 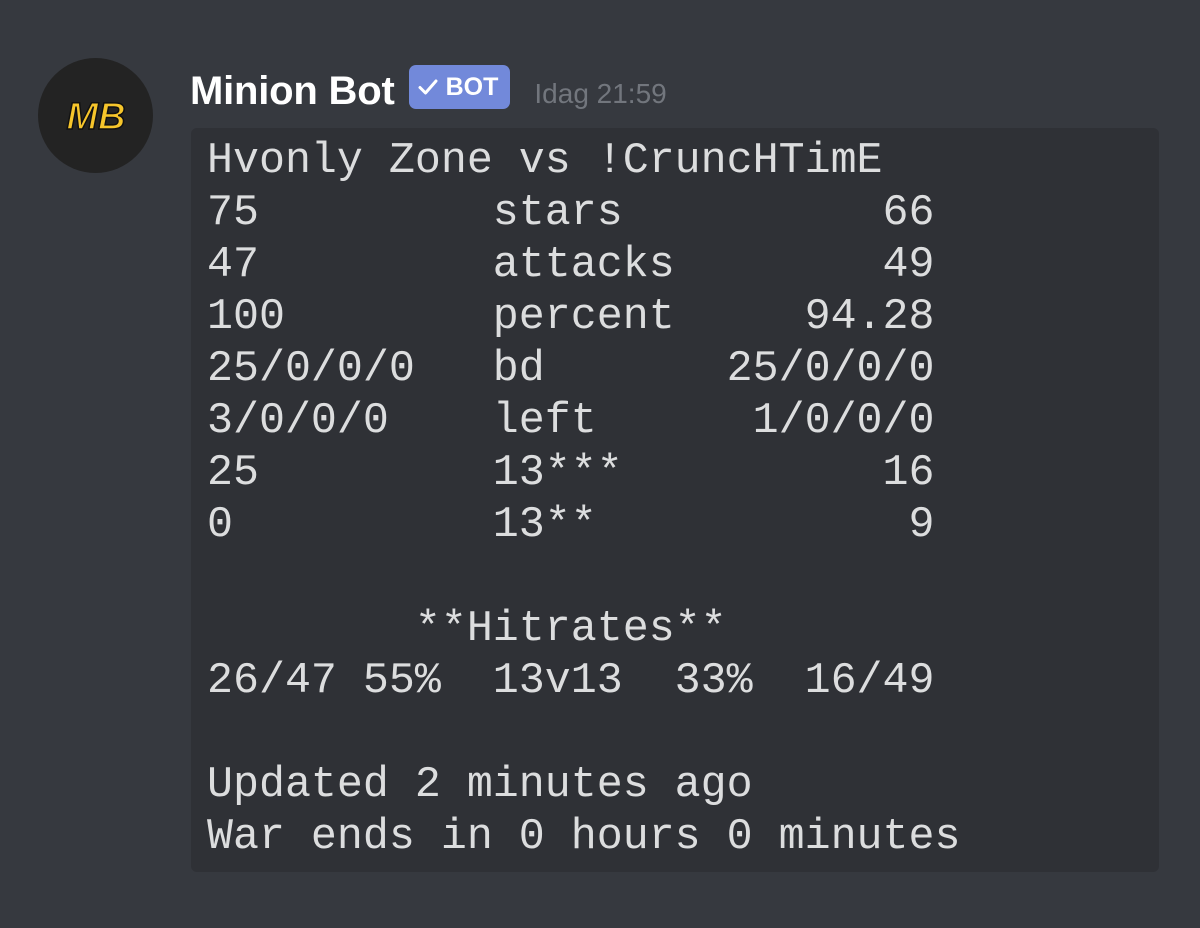 What do you see at coordinates (571, 525) in the screenshot?
I see `code-line-13-two-stars: 0 13** 9` at bounding box center [571, 525].